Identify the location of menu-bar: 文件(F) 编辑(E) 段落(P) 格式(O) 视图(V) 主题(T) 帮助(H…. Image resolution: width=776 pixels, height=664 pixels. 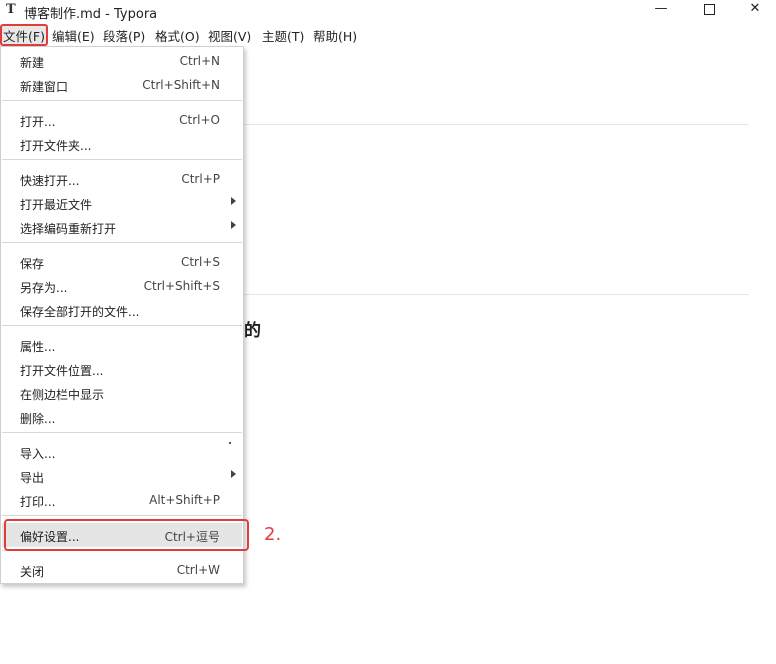
(388, 35).